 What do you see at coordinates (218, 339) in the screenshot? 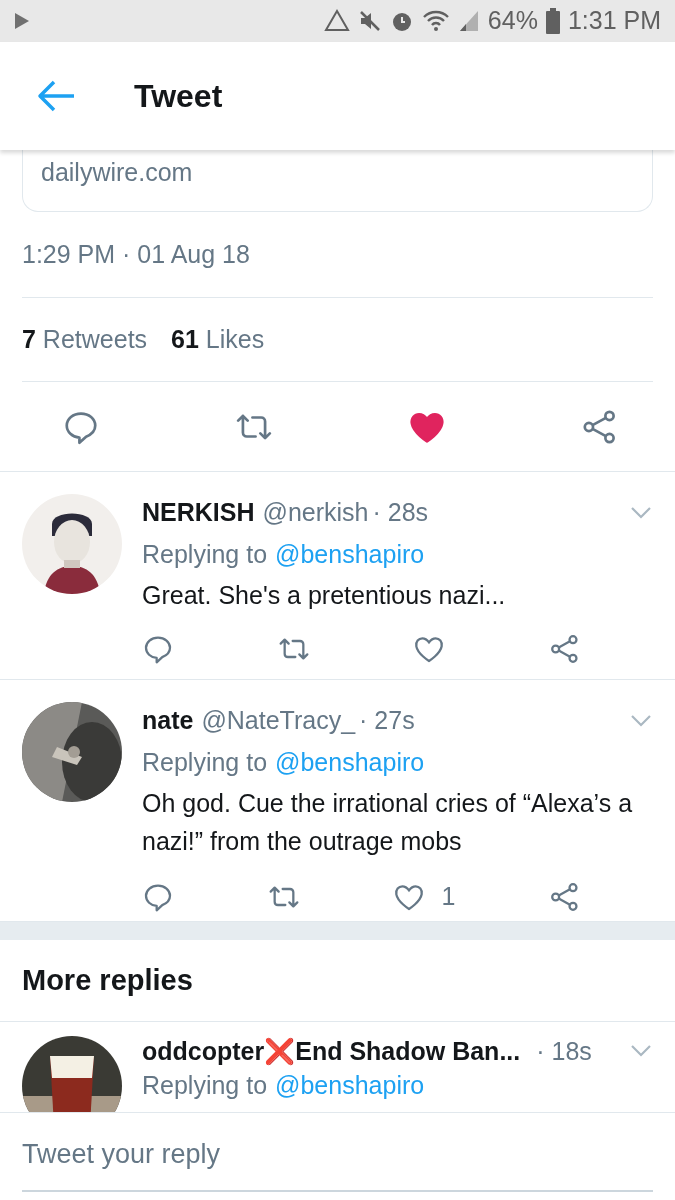
I see `likes-count: 61 Likes` at bounding box center [218, 339].